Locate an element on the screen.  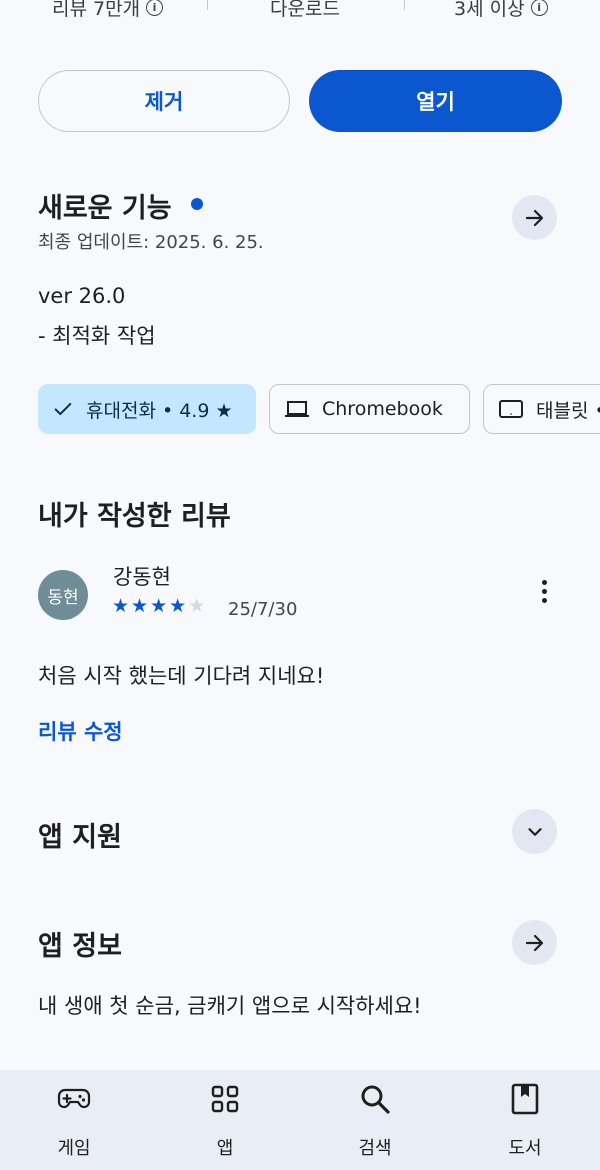
chip-chromebook-label: Chromebook is located at coordinates (382, 409).